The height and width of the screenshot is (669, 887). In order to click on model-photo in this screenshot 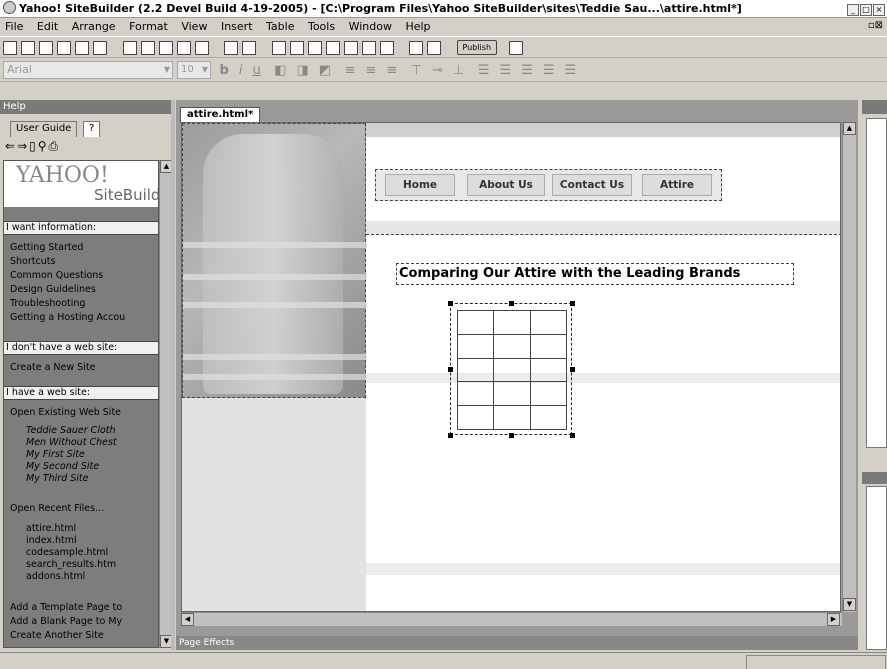, I will do `click(274, 260)`.